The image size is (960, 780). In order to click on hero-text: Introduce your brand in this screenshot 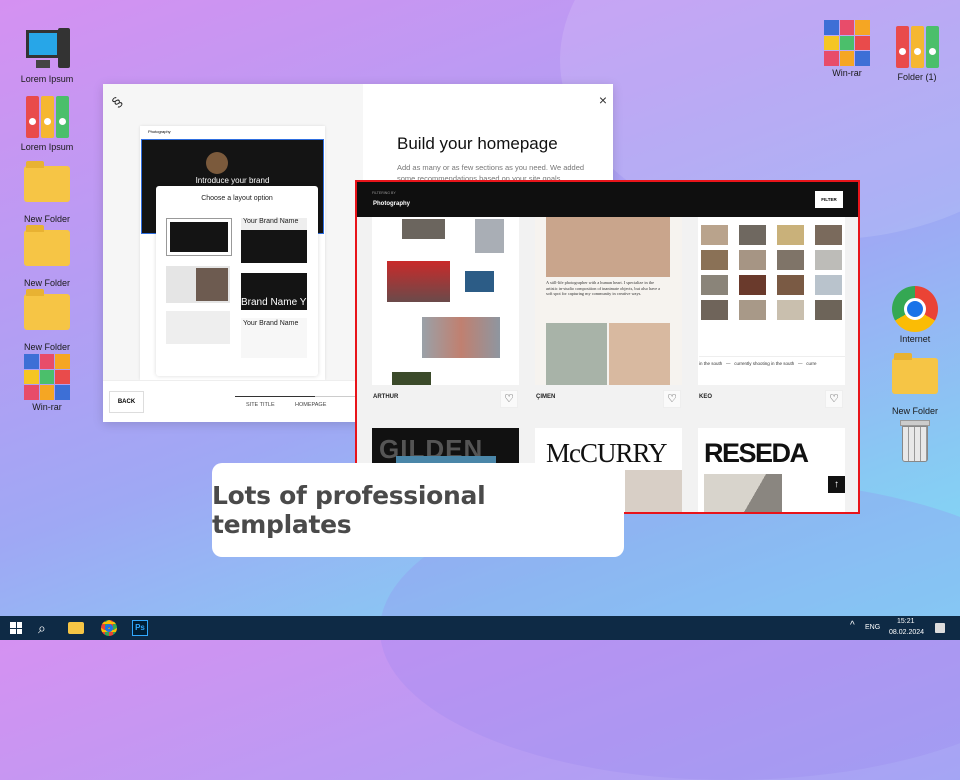, I will do `click(232, 180)`.